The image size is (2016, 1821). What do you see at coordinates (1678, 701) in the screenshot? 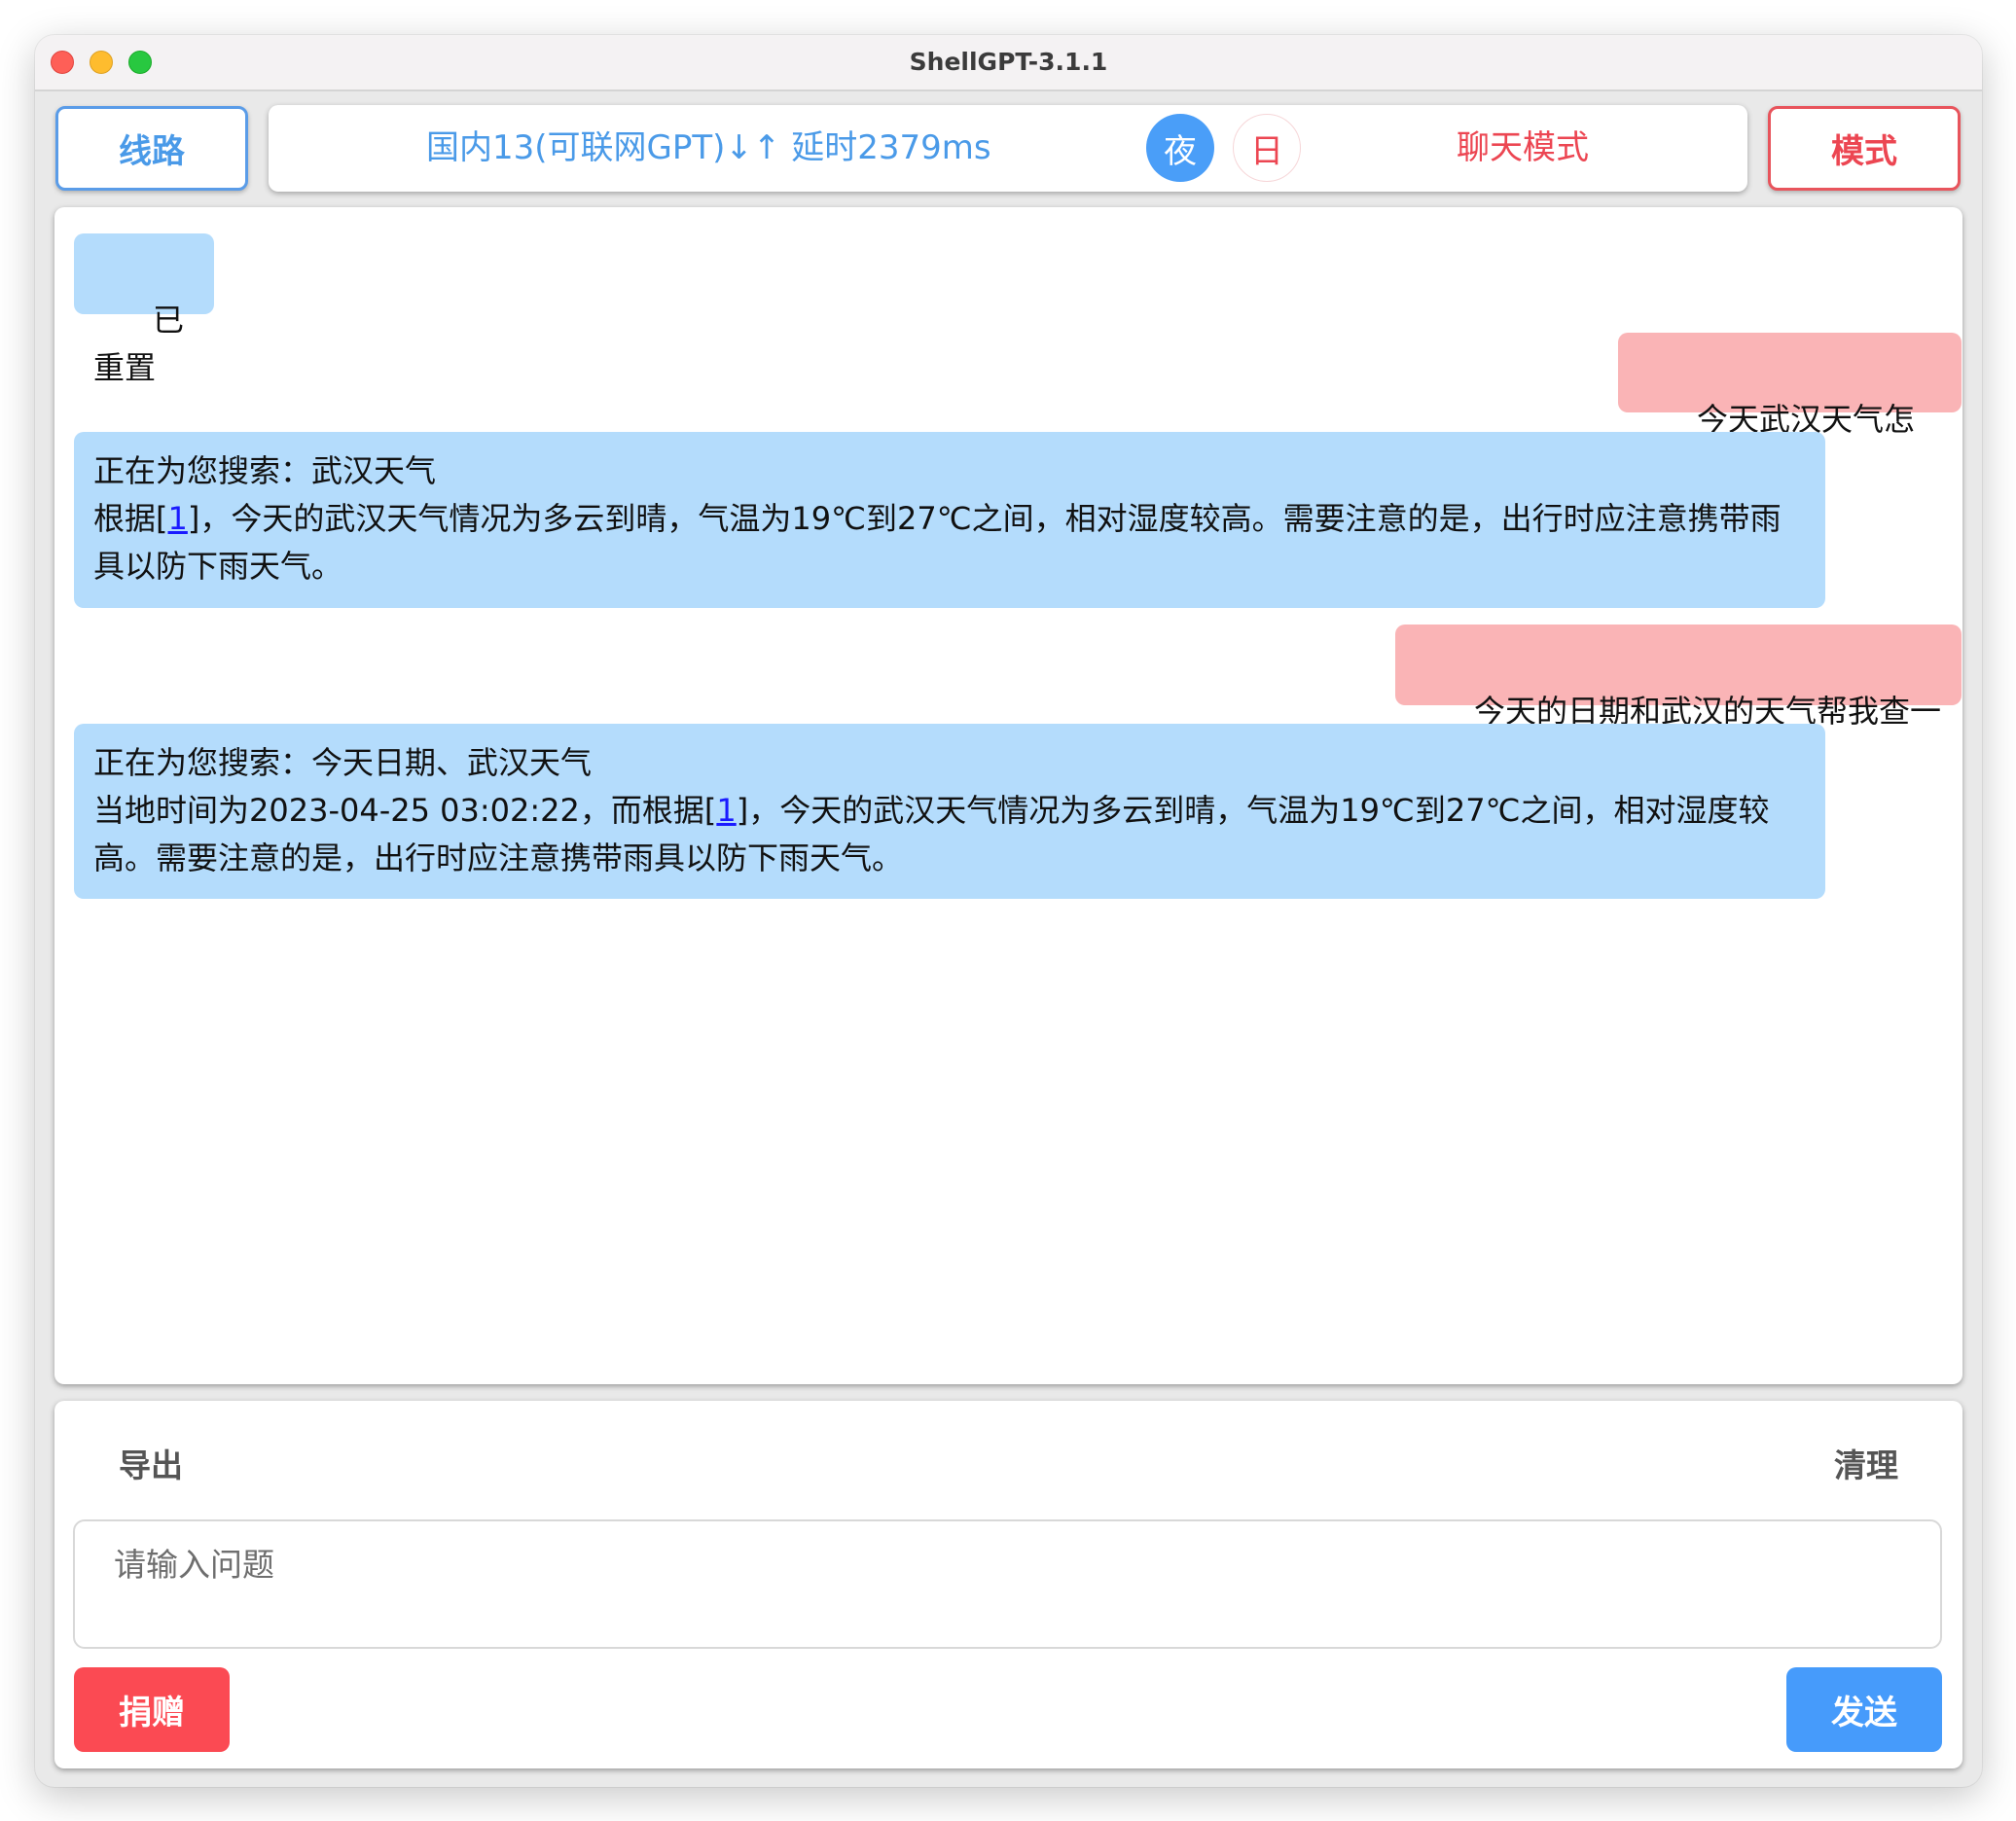
I see `user-message: 今天的日期和武汉的天气帮我查一下` at bounding box center [1678, 701].